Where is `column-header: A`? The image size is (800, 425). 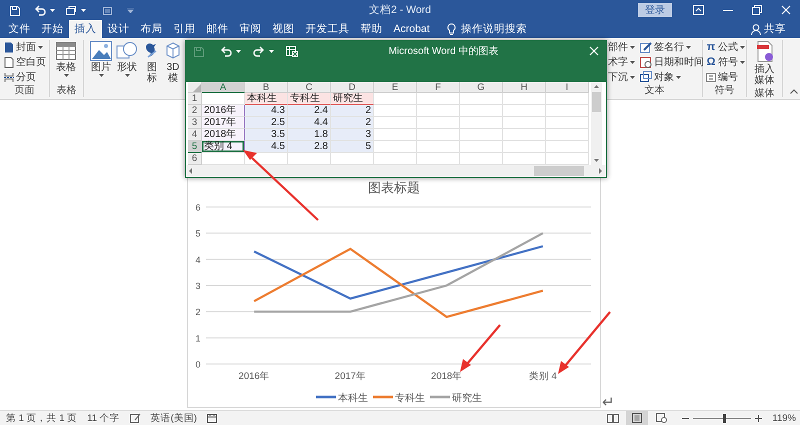
column-header: A is located at coordinates (223, 87).